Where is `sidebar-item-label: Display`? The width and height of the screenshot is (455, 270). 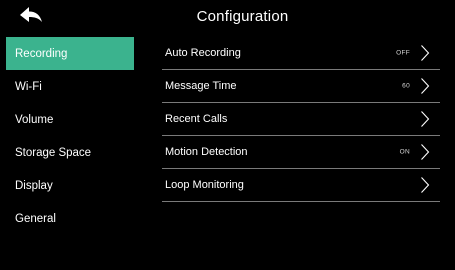
sidebar-item-label: Display is located at coordinates (34, 185).